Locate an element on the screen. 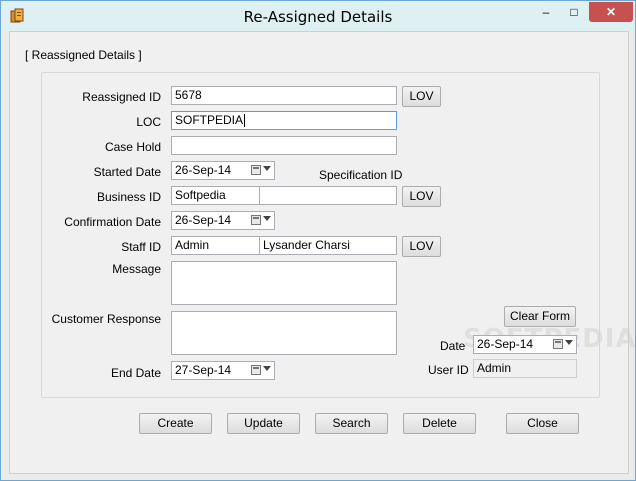  create-button: Create is located at coordinates (175, 423).